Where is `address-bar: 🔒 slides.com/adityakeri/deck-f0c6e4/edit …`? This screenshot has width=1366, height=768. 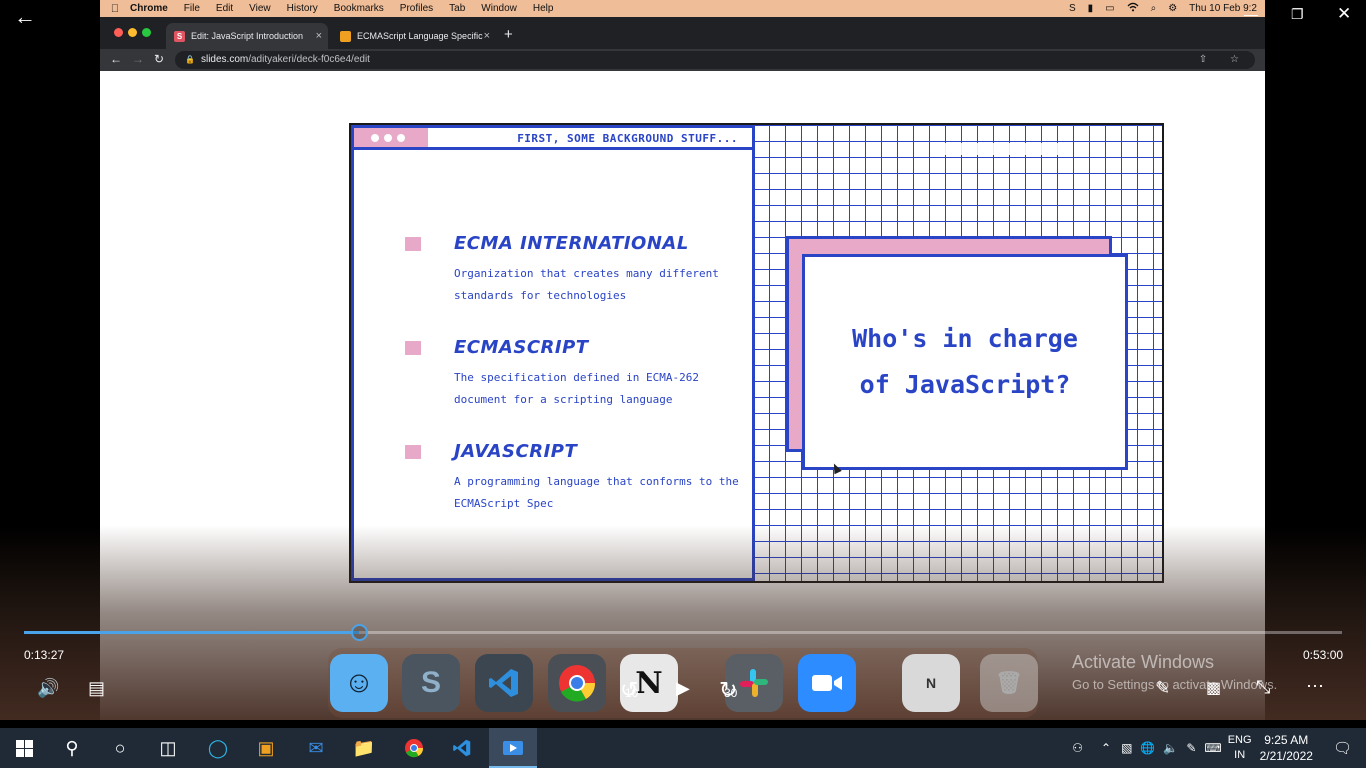
address-bar: 🔒 slides.com/adityakeri/deck-f0c6e4/edit … is located at coordinates (715, 60).